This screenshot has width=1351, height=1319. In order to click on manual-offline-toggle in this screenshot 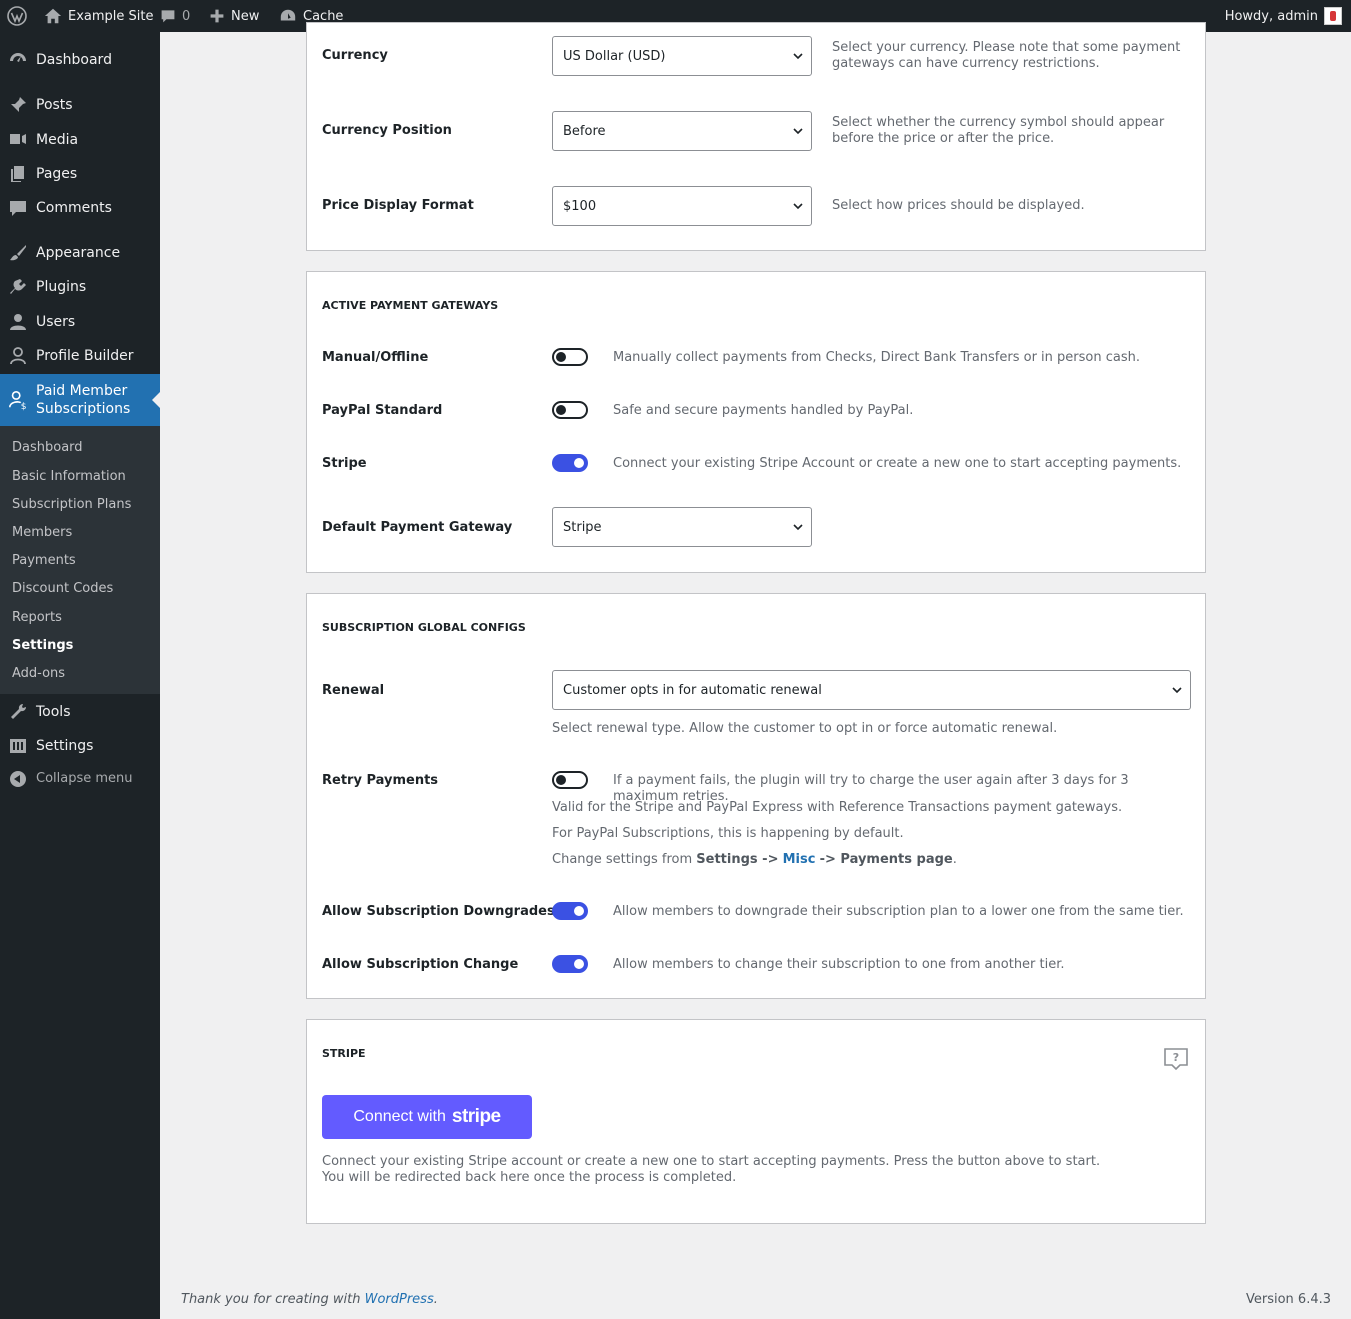, I will do `click(570, 357)`.